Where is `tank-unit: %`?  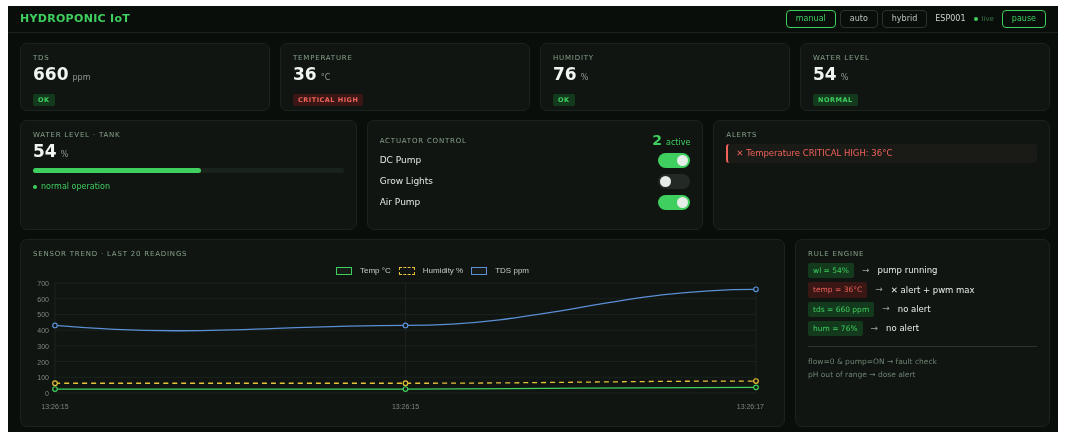
tank-unit: % is located at coordinates (64, 155).